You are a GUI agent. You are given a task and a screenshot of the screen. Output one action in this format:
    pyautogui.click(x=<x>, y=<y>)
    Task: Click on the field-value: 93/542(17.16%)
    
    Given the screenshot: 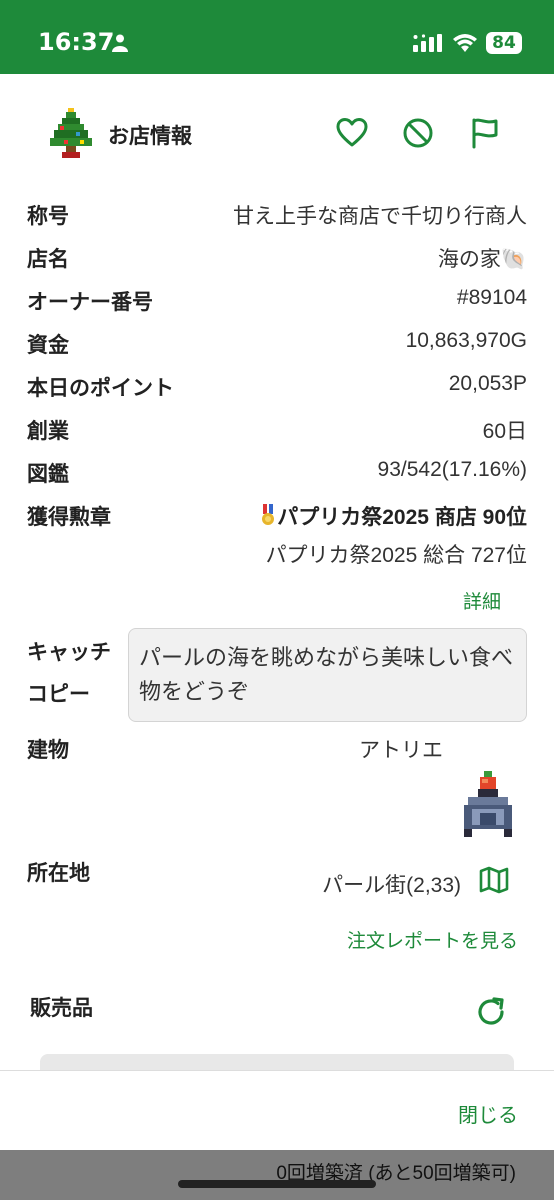 What is the action you would take?
    pyautogui.click(x=452, y=469)
    